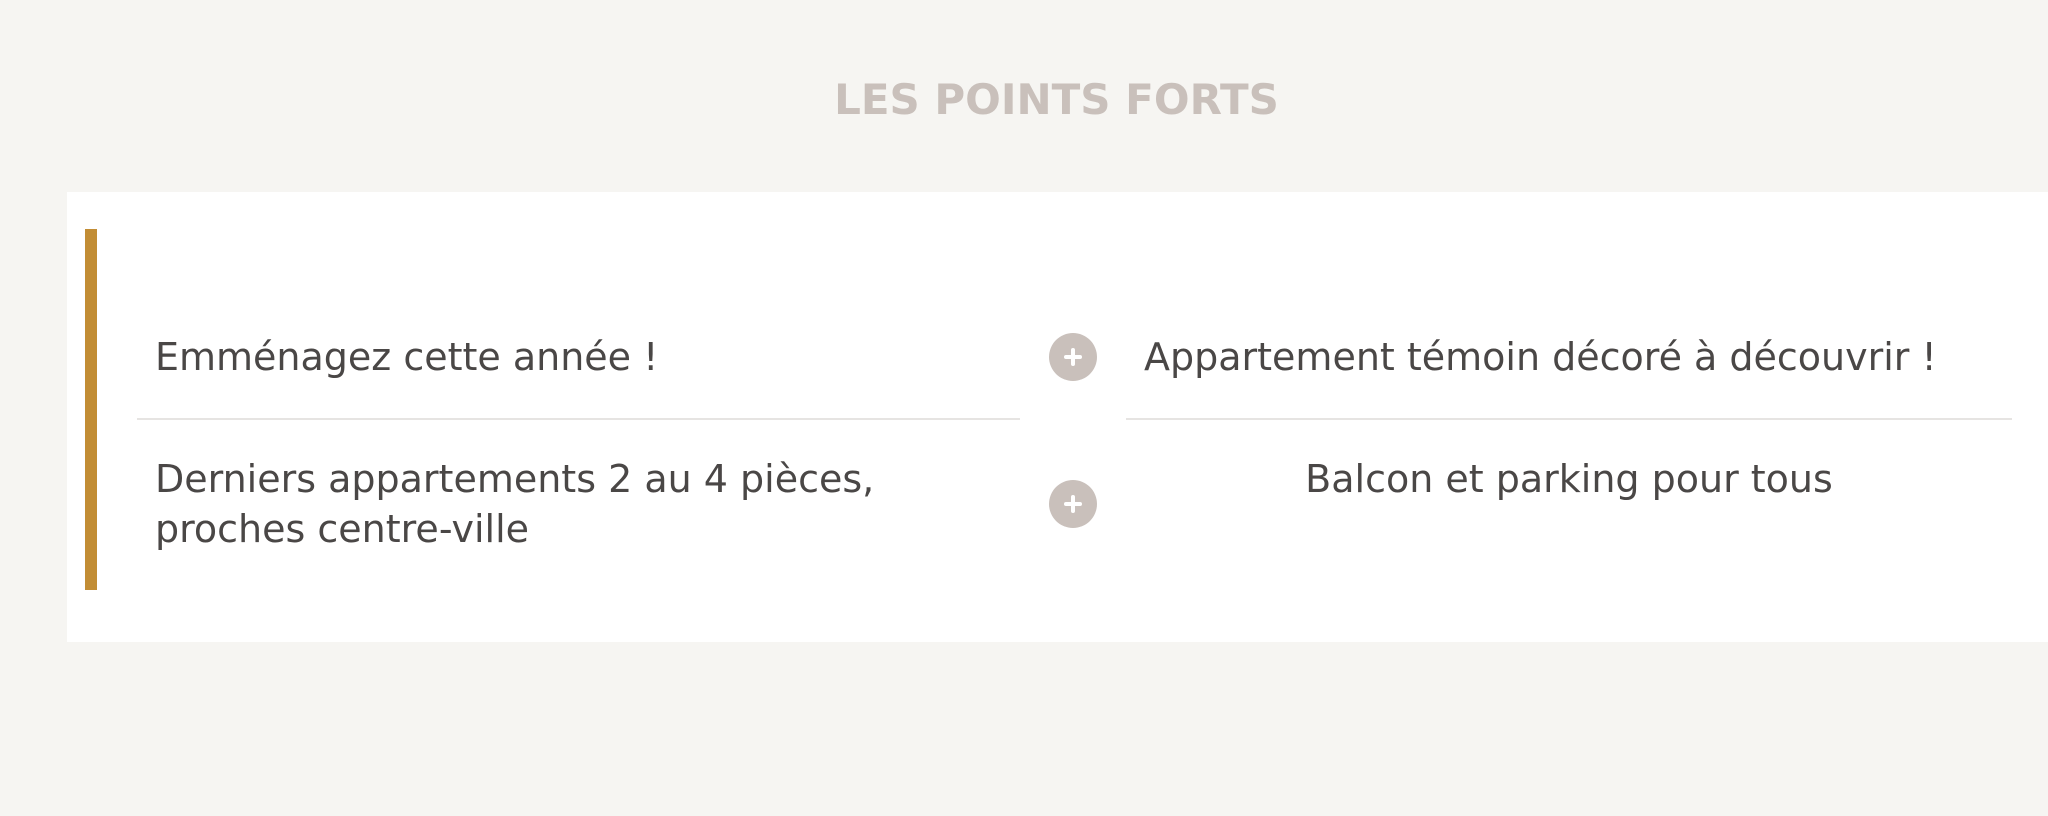 This screenshot has height=816, width=2048. I want to click on highlight-item-1: Emménagez cette année !, so click(407, 357).